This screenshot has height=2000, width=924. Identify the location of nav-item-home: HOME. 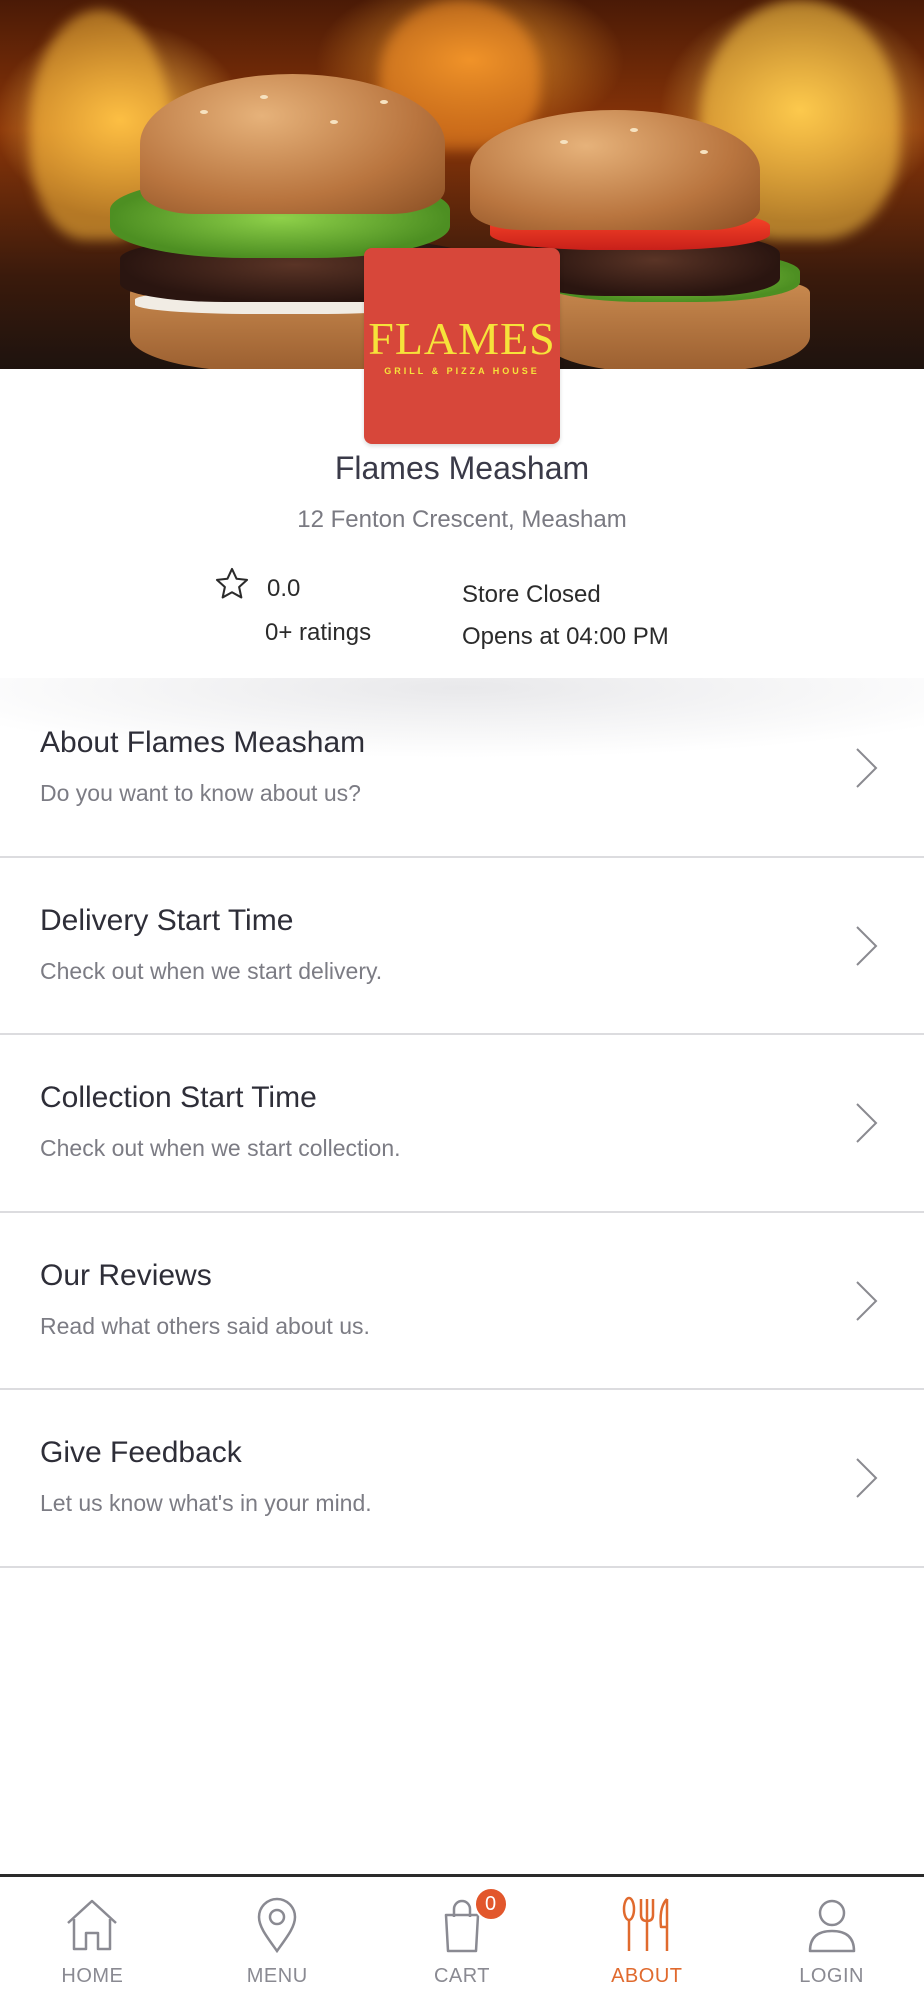
(92, 1938).